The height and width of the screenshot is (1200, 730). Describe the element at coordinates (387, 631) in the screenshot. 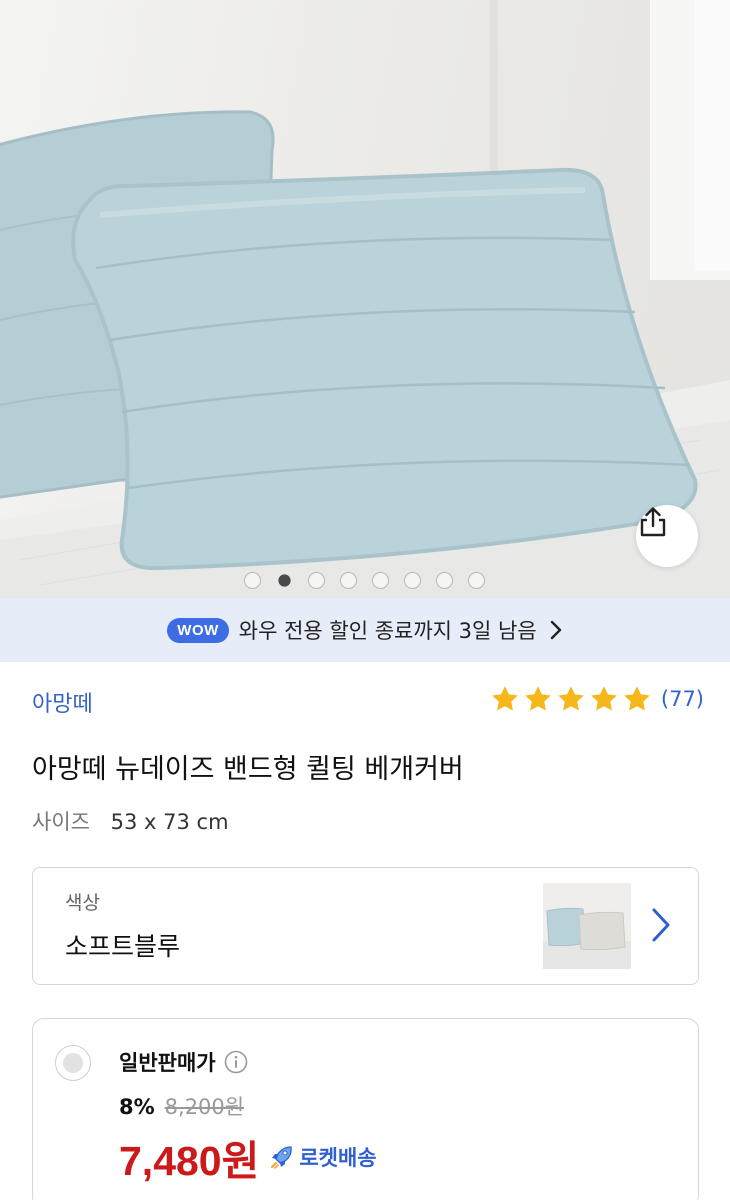

I see `wow-banner-text: 와우 전용 할인 종료까지 3일 남음` at that location.